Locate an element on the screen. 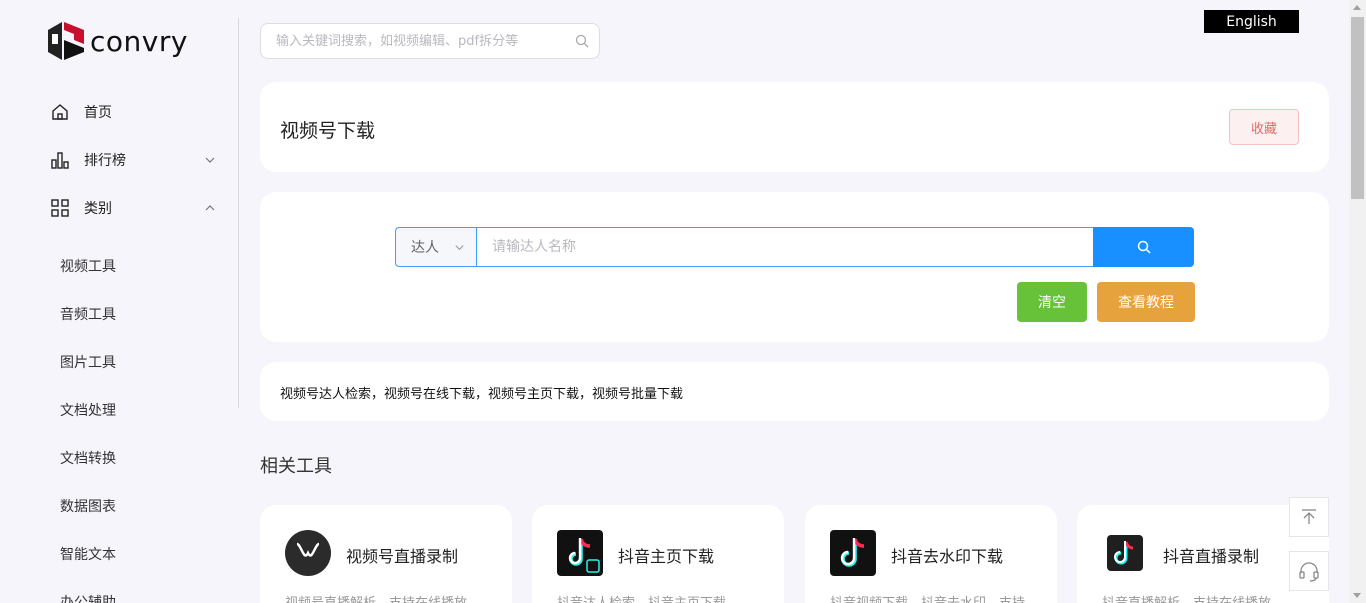  nav-category: 类别 is located at coordinates (135, 208).